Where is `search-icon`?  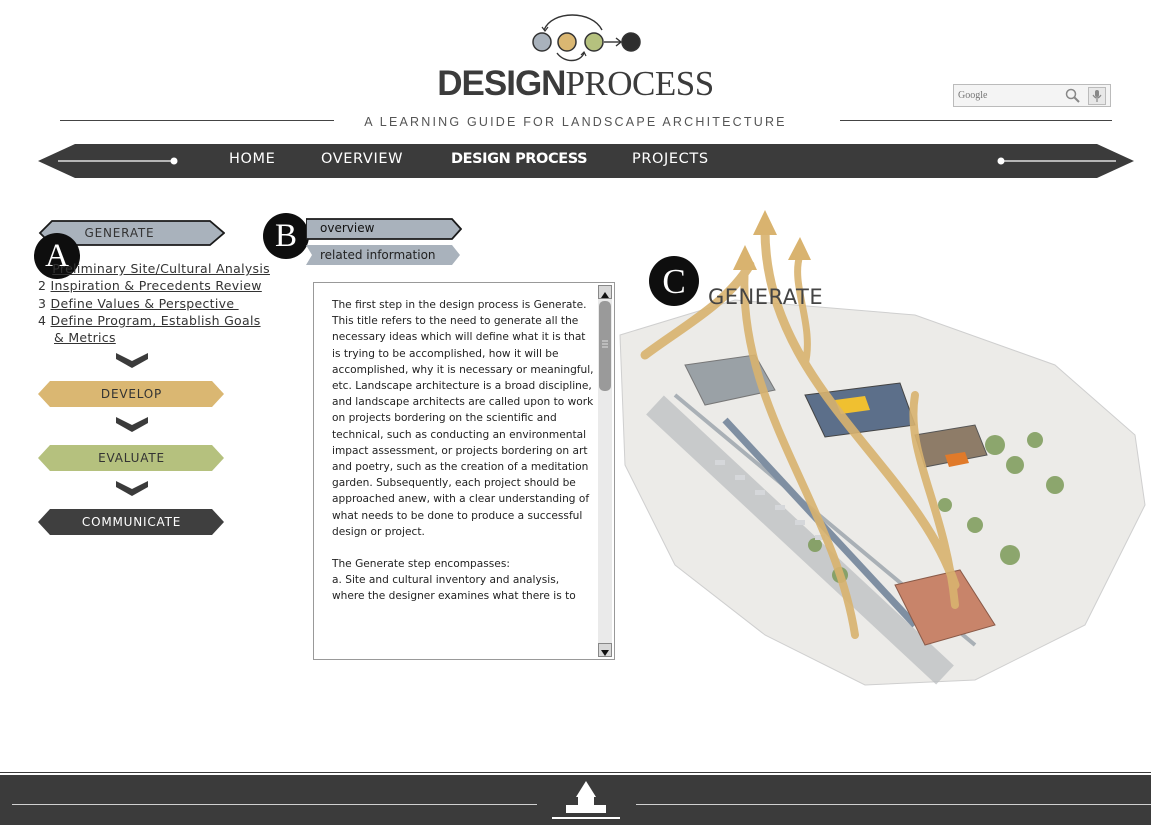
search-icon is located at coordinates (1073, 96).